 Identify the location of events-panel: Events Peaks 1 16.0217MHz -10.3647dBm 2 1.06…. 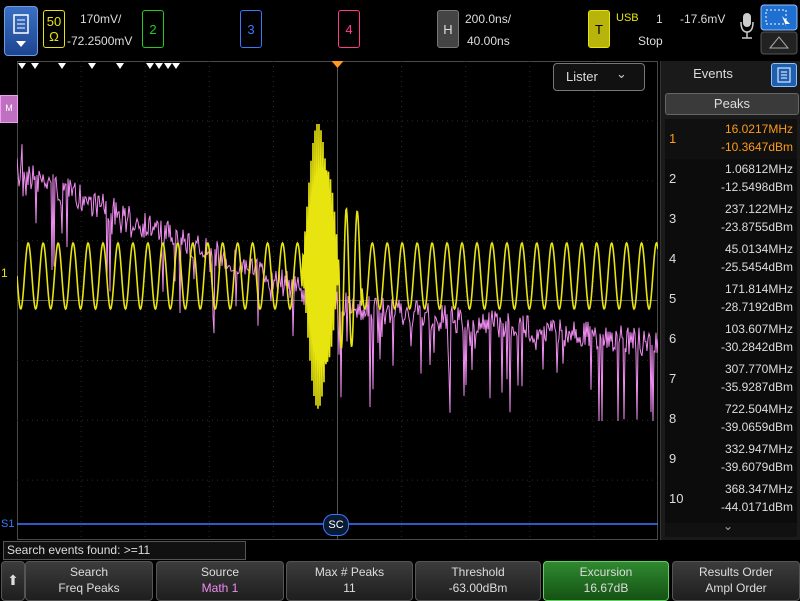
(730, 300).